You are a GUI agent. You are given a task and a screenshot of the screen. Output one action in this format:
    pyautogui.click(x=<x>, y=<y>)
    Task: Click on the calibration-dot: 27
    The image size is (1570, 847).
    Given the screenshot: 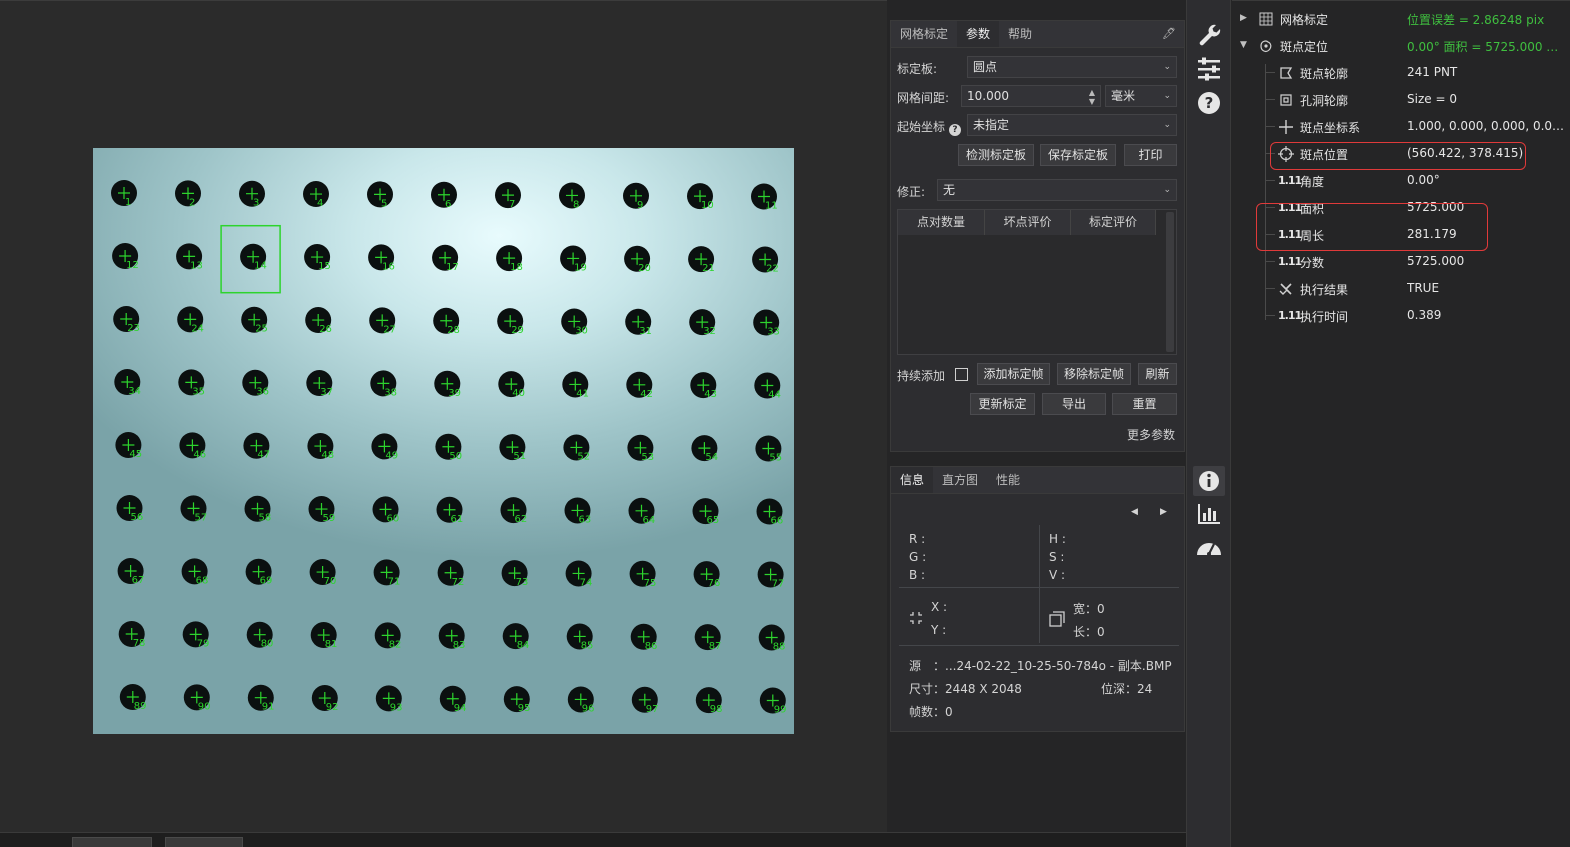 What is the action you would take?
    pyautogui.click(x=382, y=321)
    